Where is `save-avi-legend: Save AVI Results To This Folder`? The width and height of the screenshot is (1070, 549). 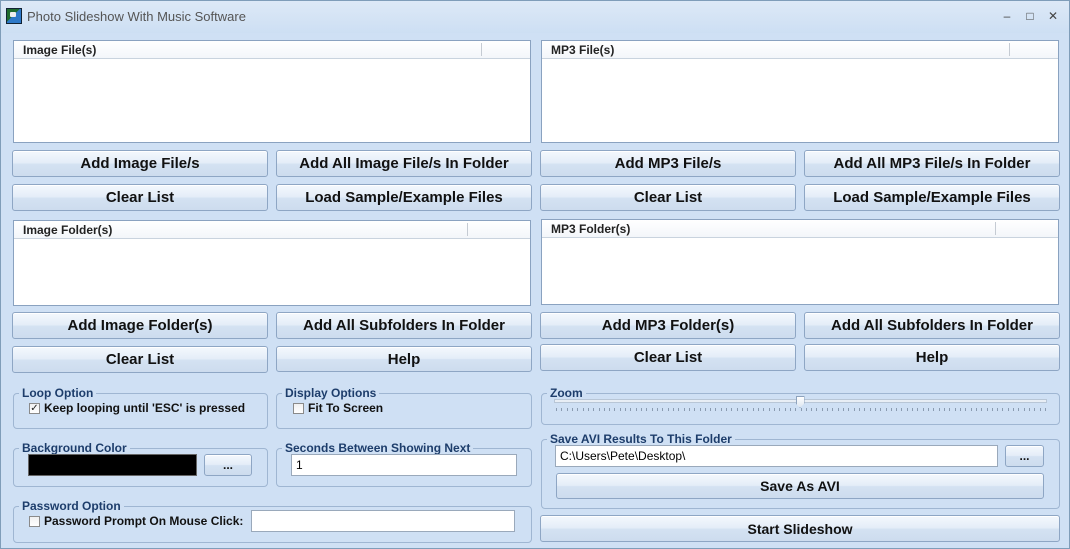
save-avi-legend: Save AVI Results To This Folder is located at coordinates (641, 439).